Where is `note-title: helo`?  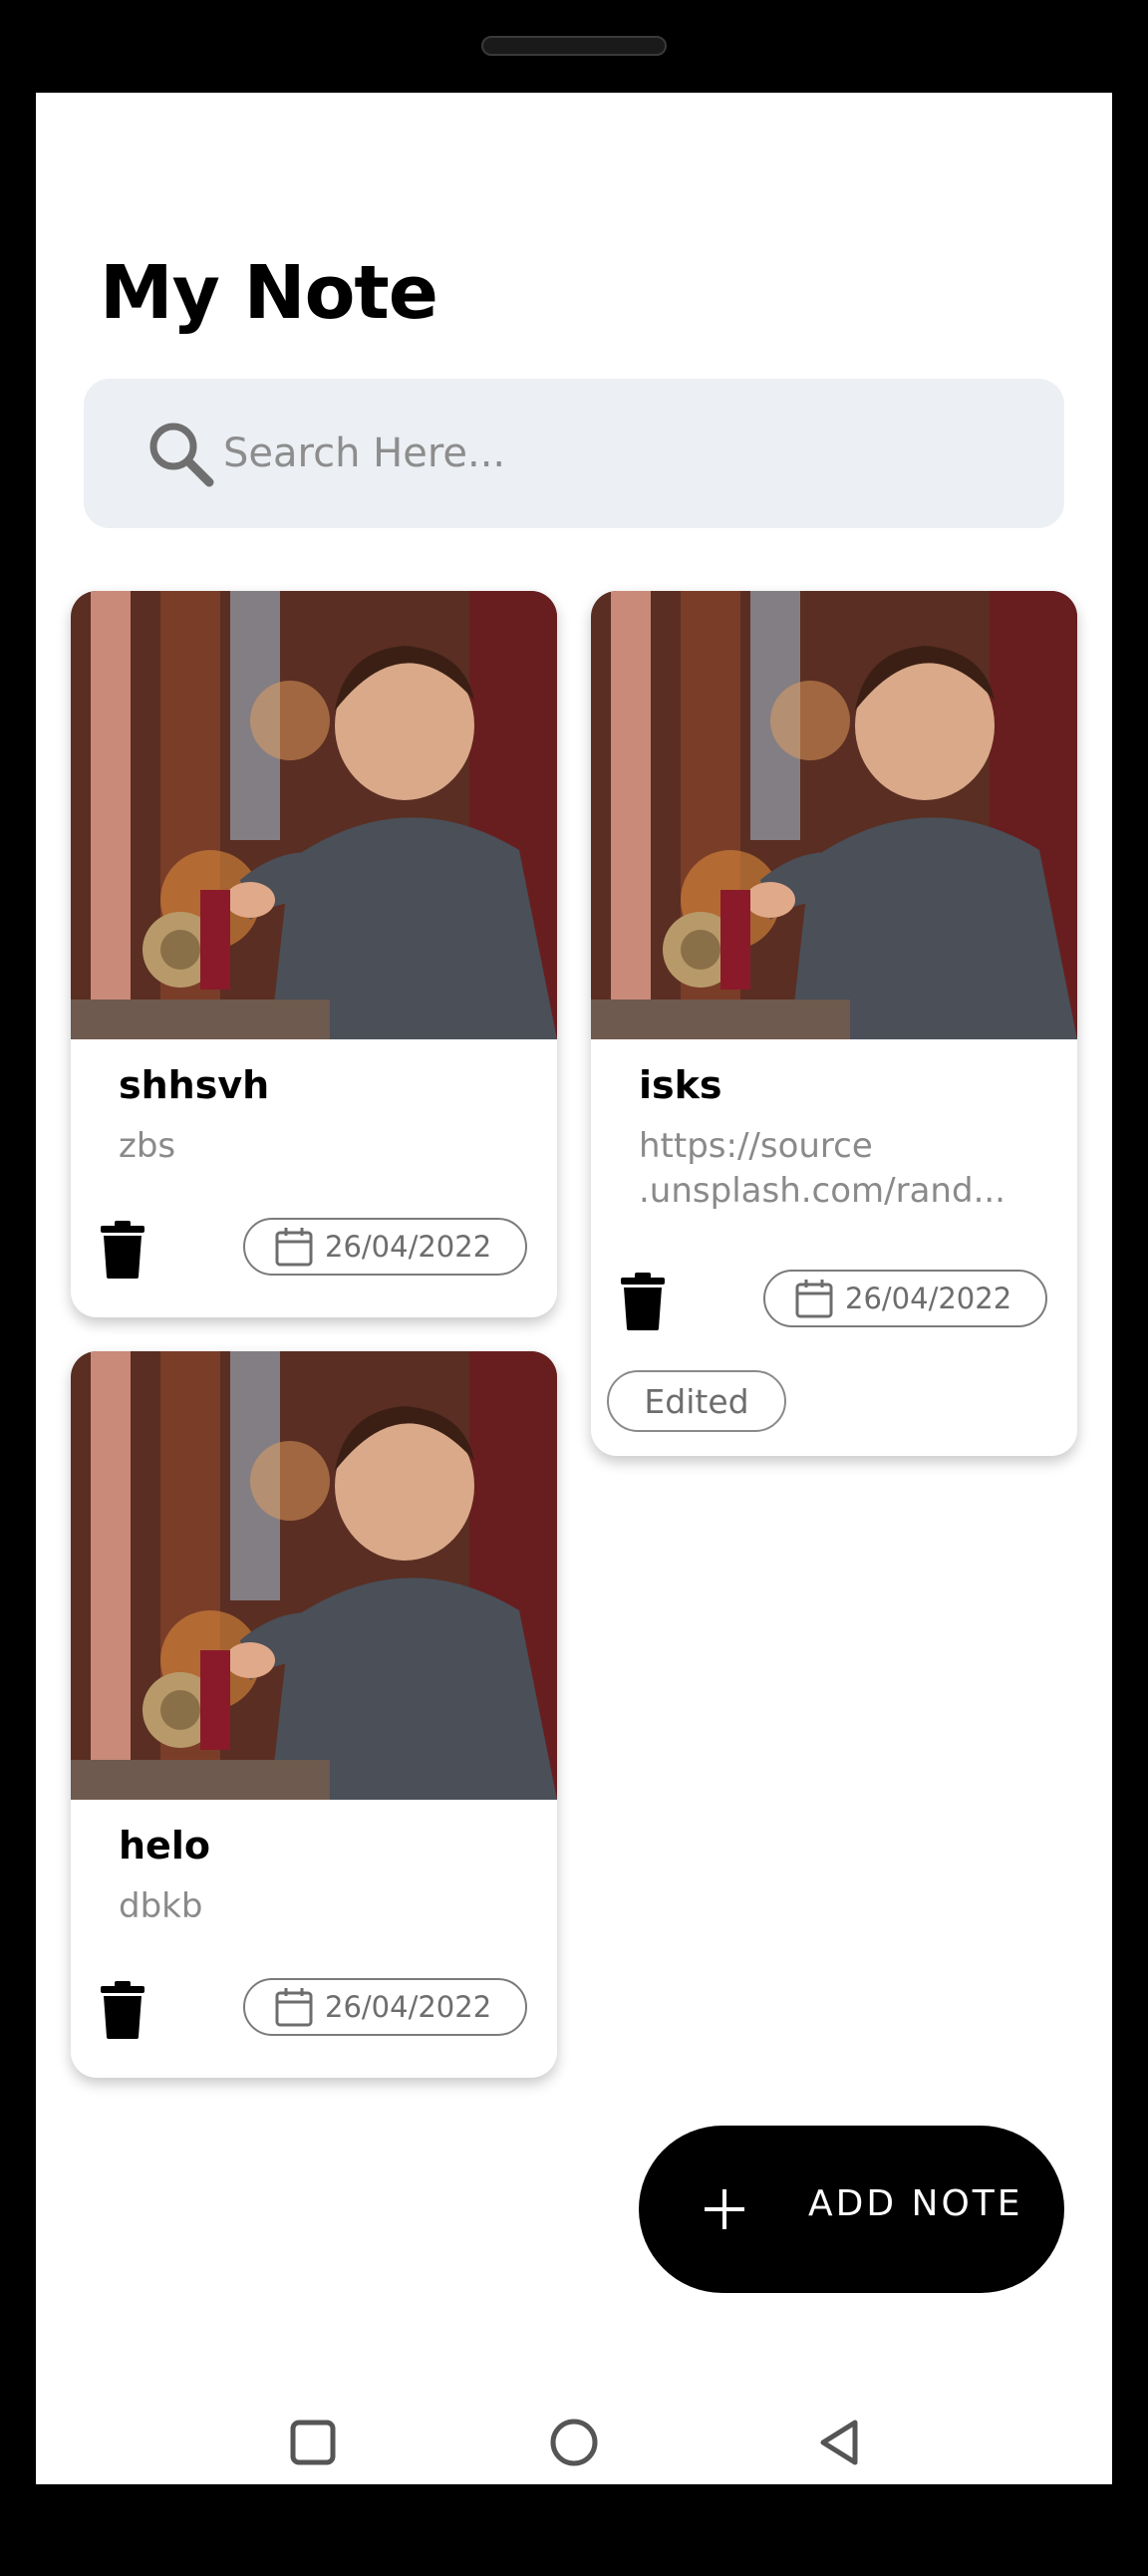
note-title: helo is located at coordinates (164, 1845).